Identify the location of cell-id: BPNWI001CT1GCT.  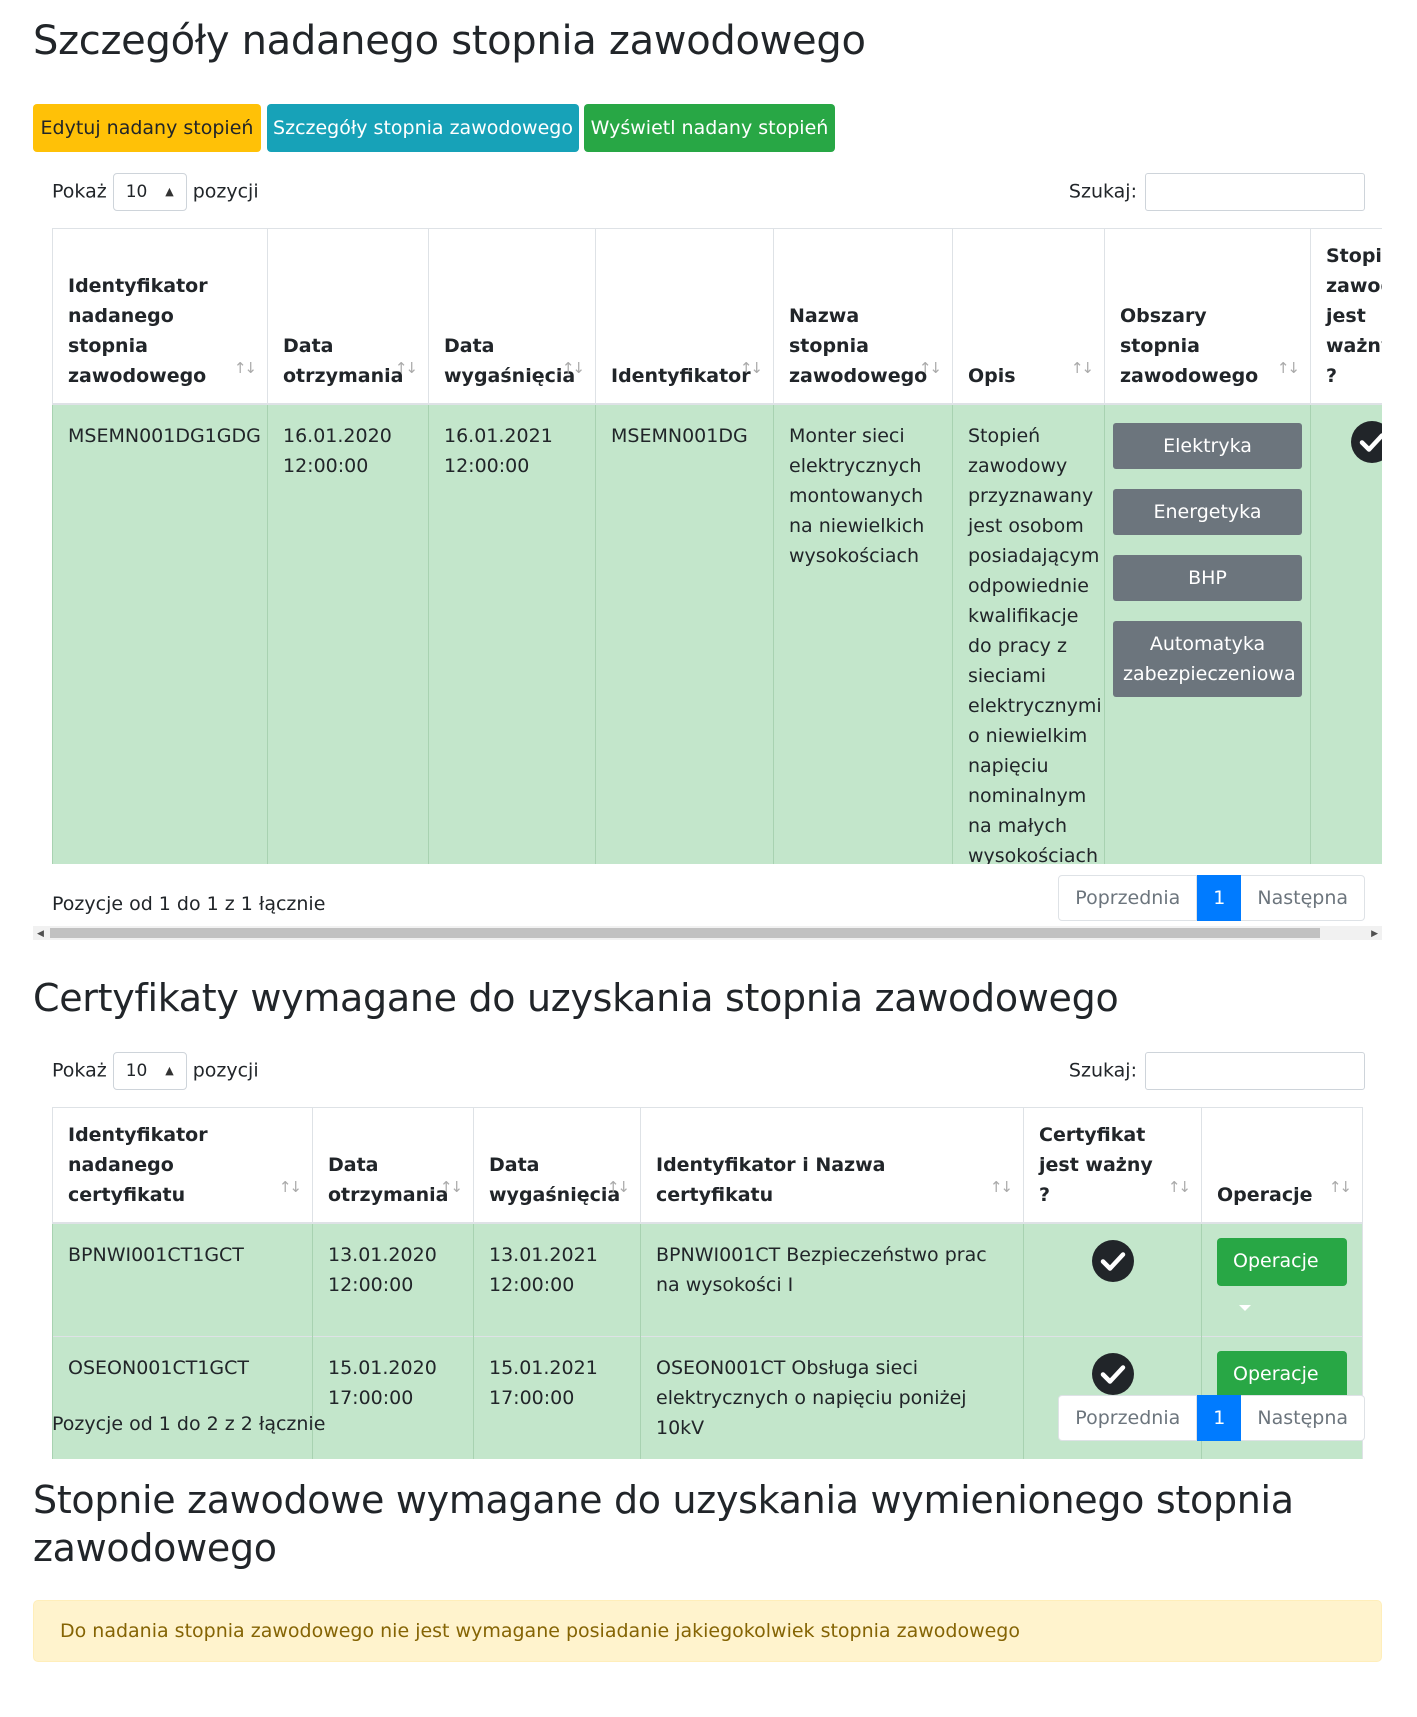
(182, 1279).